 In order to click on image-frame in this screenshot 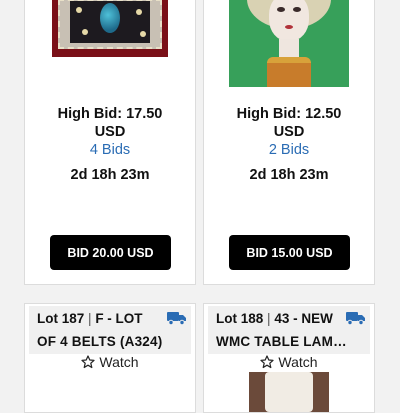, I will do `click(110, 24)`.